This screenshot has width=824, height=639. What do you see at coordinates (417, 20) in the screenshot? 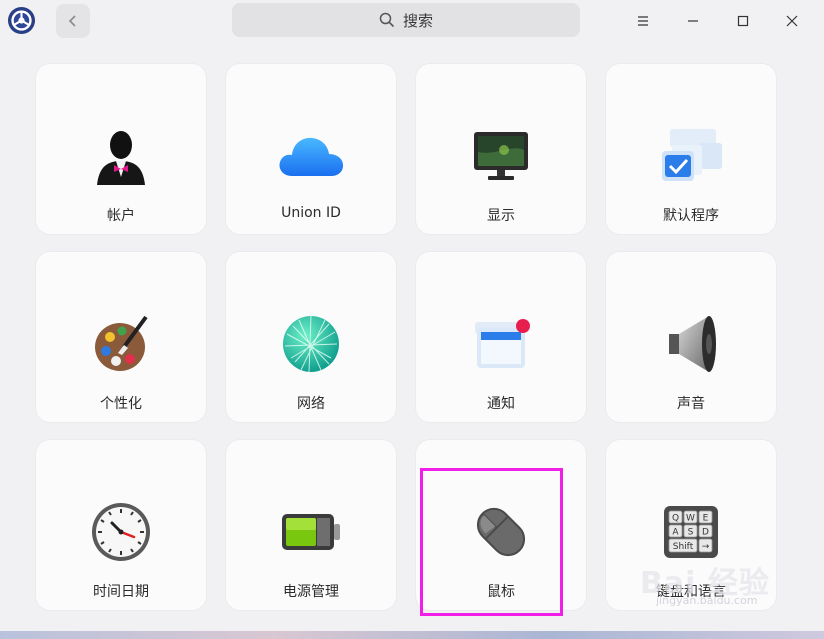
I see `search-placeholder: 搜索` at bounding box center [417, 20].